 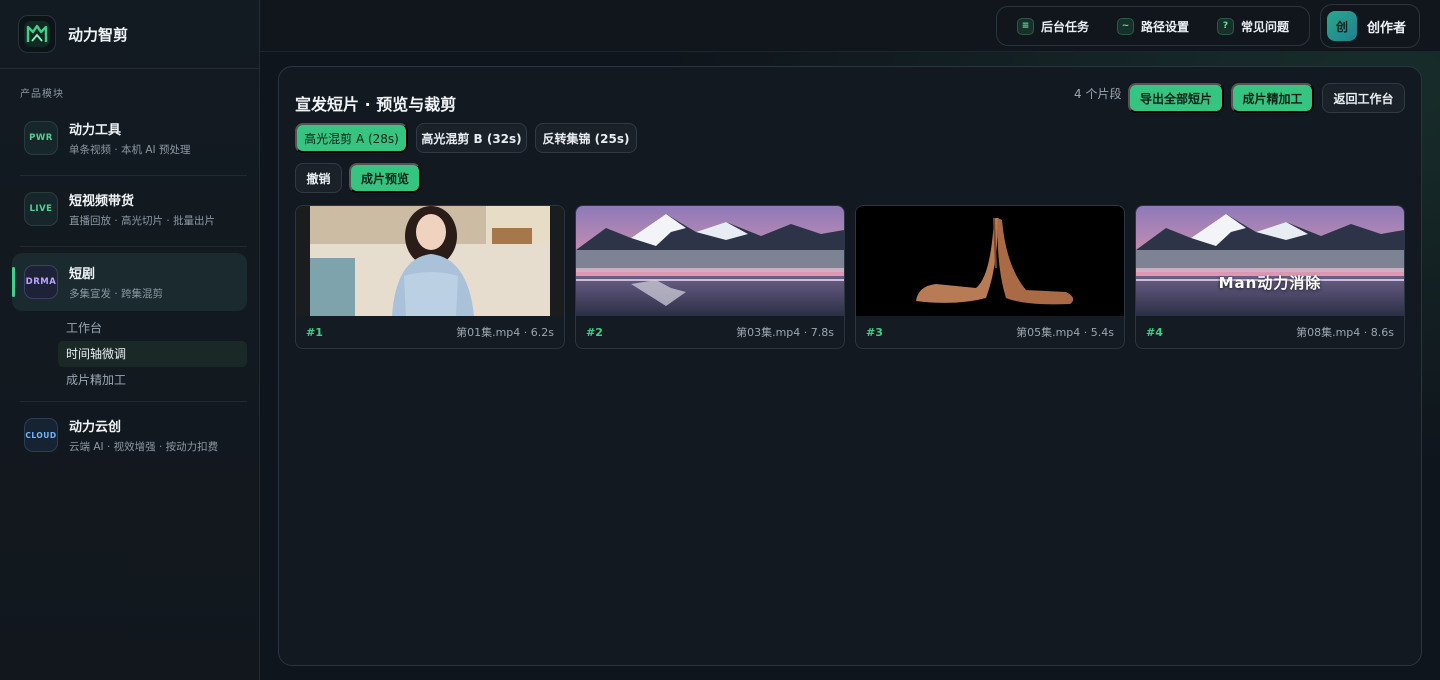 I want to click on quick-label: 路径设置, so click(x=1164, y=26).